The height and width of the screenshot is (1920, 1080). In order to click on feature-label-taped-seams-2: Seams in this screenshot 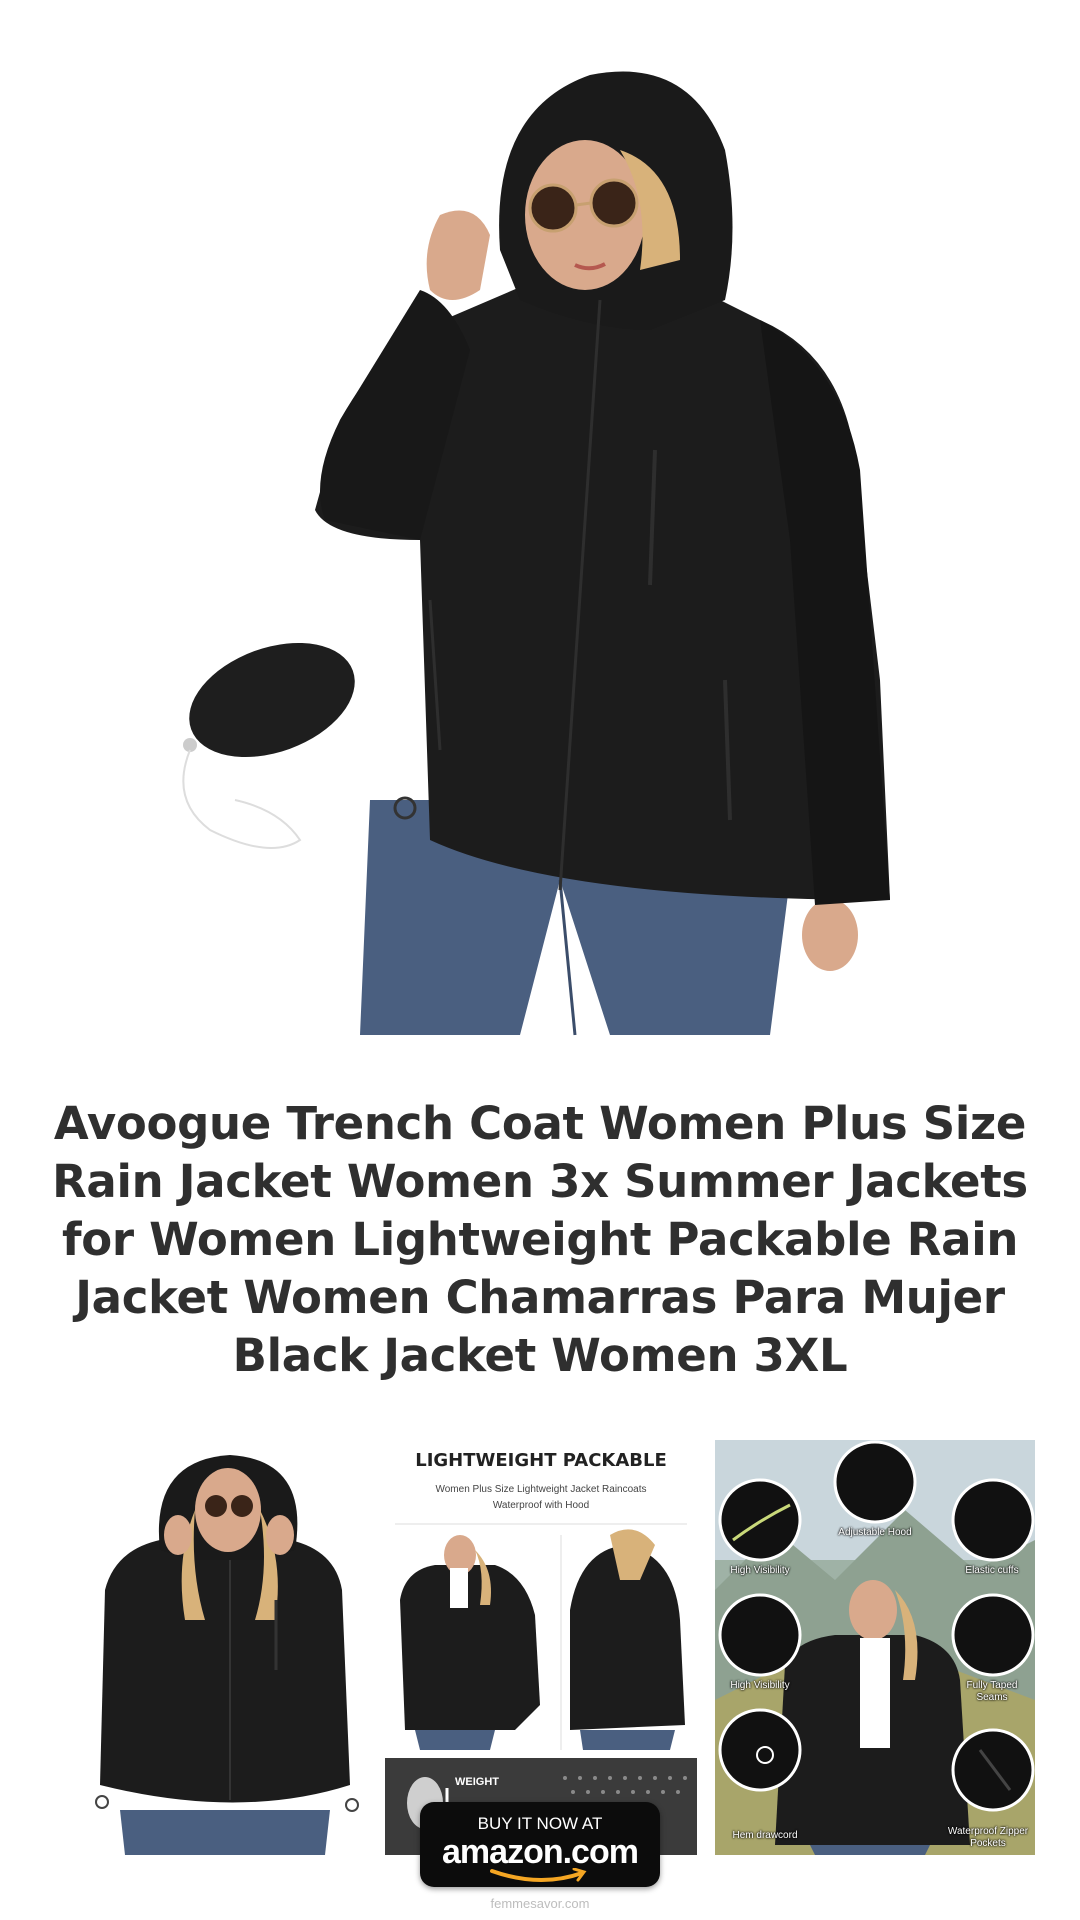, I will do `click(992, 1697)`.